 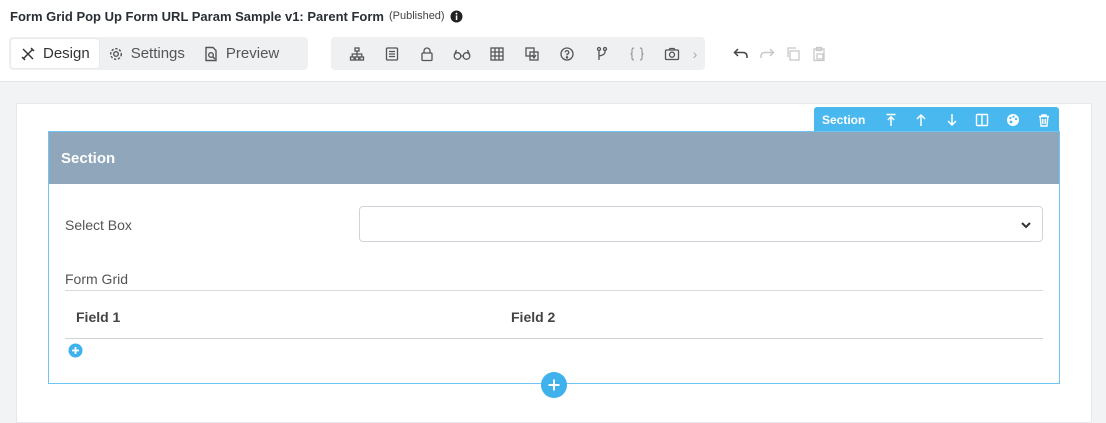 I want to click on mode-switcher: Design Settings Preview, so click(x=158, y=53).